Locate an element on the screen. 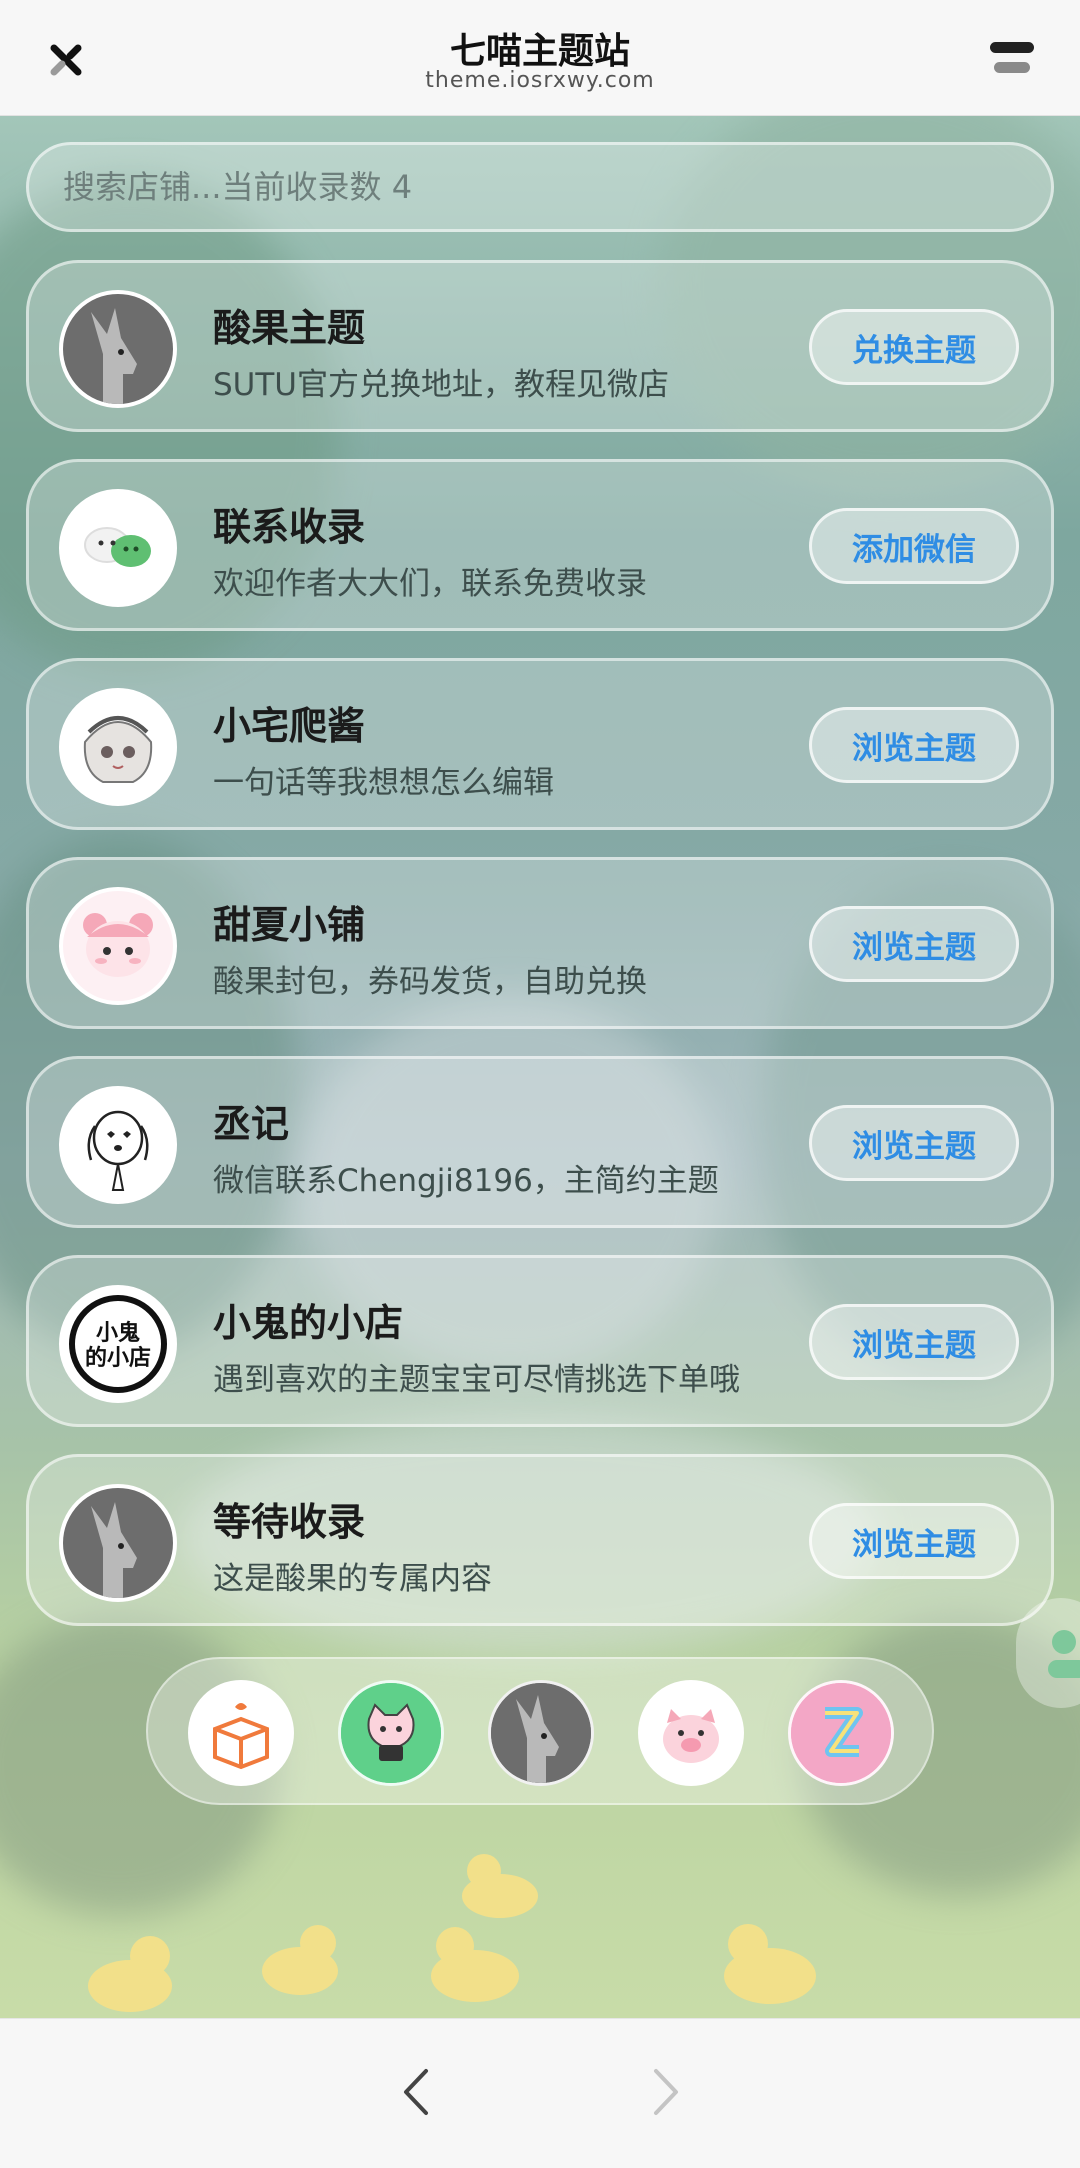  dock-item-gift is located at coordinates (241, 1733).